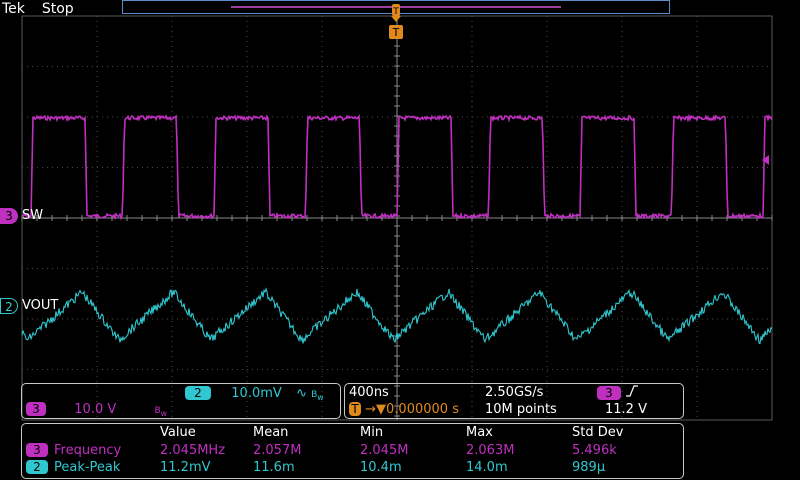 The height and width of the screenshot is (480, 800). Describe the element at coordinates (396, 21) in the screenshot. I see `trigger-position-indicator: T T` at that location.